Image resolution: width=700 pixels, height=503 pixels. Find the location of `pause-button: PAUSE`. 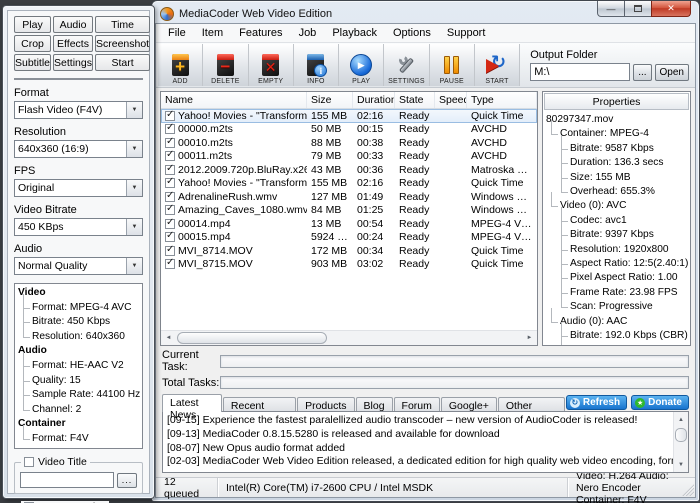

pause-button: PAUSE is located at coordinates (452, 65).